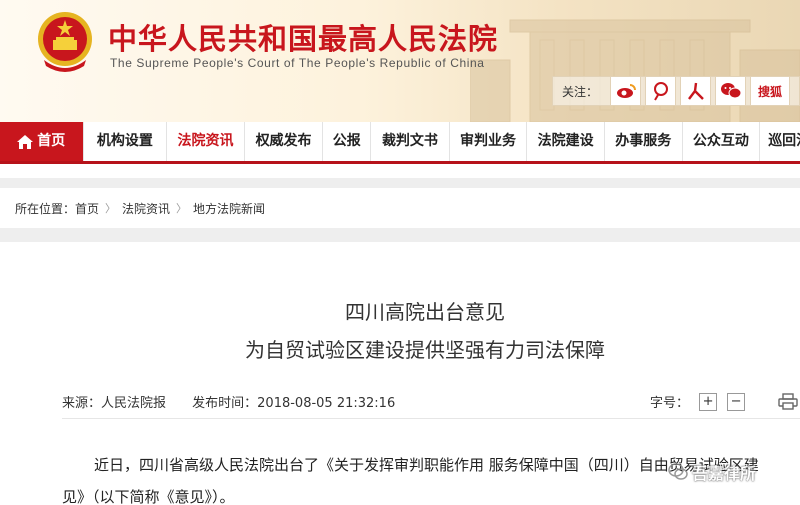  What do you see at coordinates (410, 141) in the screenshot?
I see `nav-item-judgments: 裁判文书` at bounding box center [410, 141].